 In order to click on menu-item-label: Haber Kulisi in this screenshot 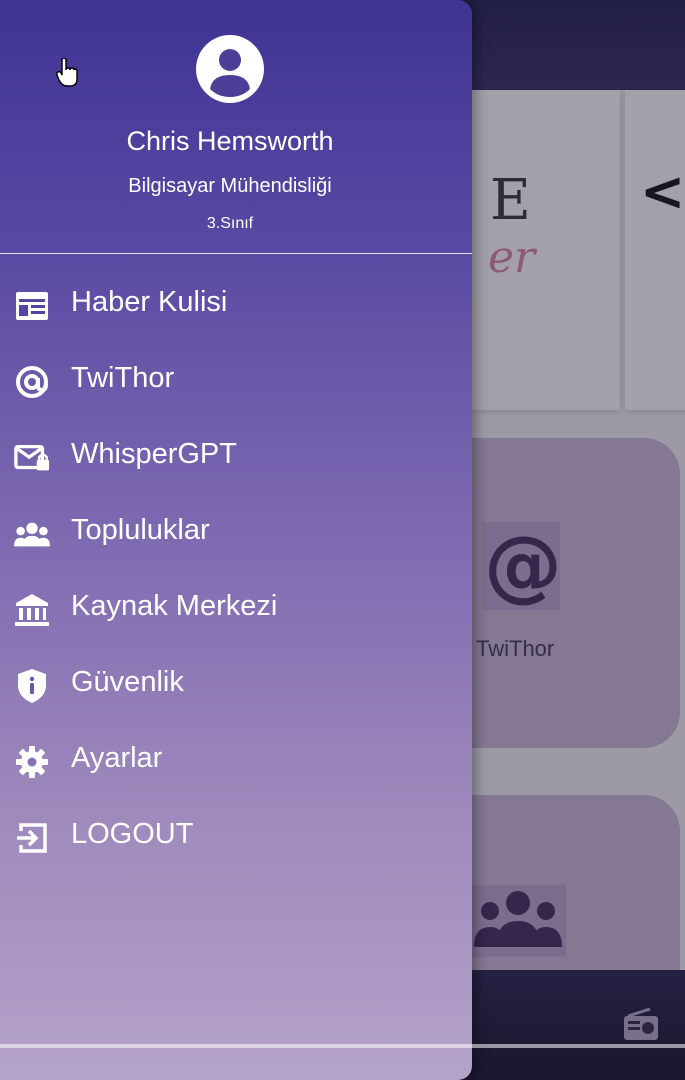, I will do `click(149, 302)`.